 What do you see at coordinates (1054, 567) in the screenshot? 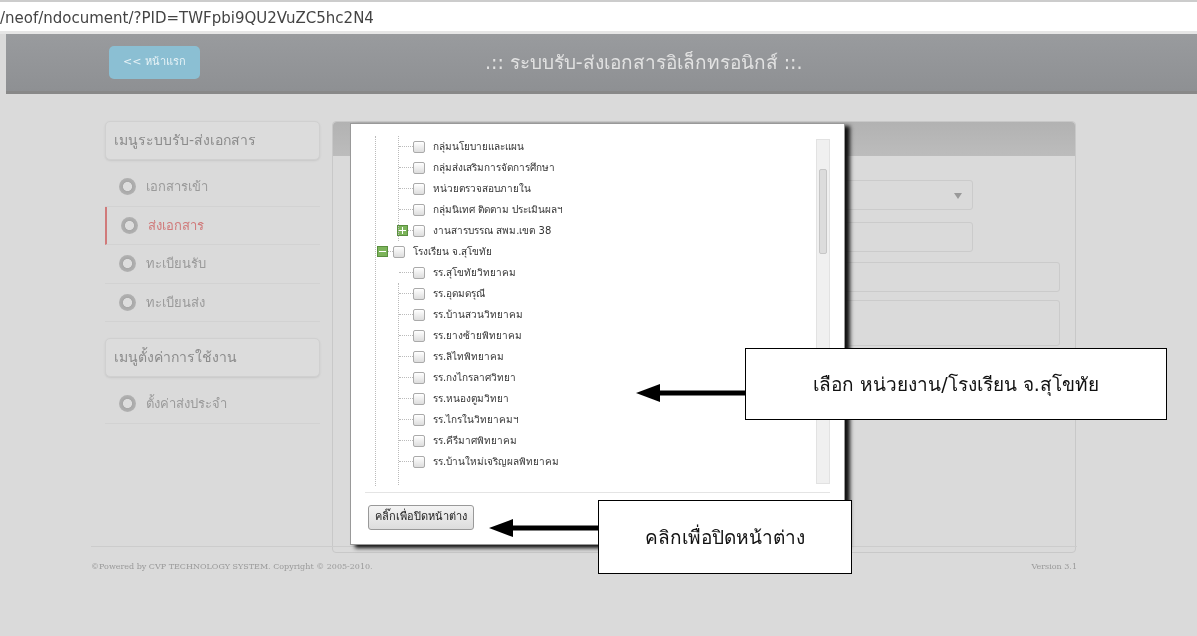
I see `version-text: Version 3.1` at bounding box center [1054, 567].